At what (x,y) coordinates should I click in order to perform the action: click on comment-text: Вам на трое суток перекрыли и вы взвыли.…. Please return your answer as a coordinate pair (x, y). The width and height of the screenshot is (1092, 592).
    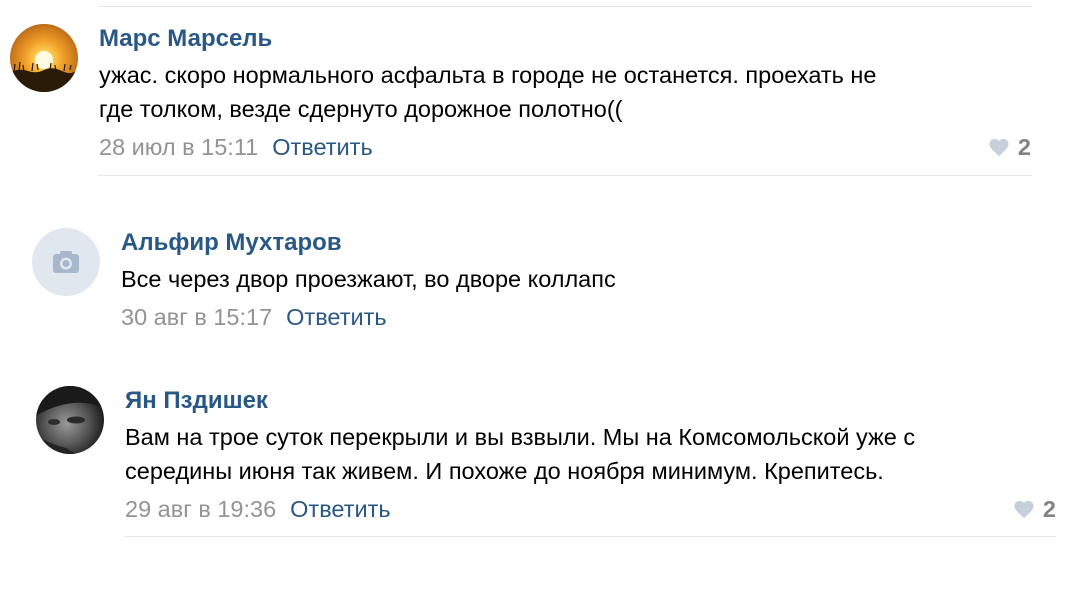
    Looking at the image, I should click on (590, 454).